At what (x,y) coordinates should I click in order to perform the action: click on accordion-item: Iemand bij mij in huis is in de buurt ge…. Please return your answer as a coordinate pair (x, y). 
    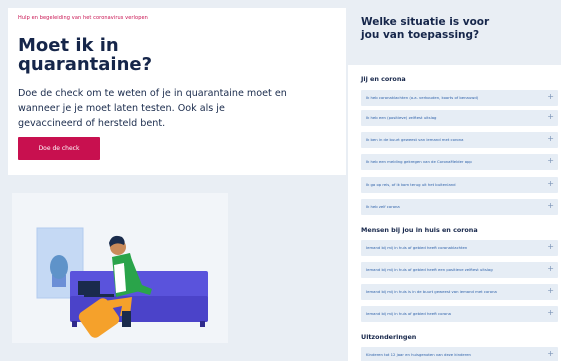
    Looking at the image, I should click on (459, 292).